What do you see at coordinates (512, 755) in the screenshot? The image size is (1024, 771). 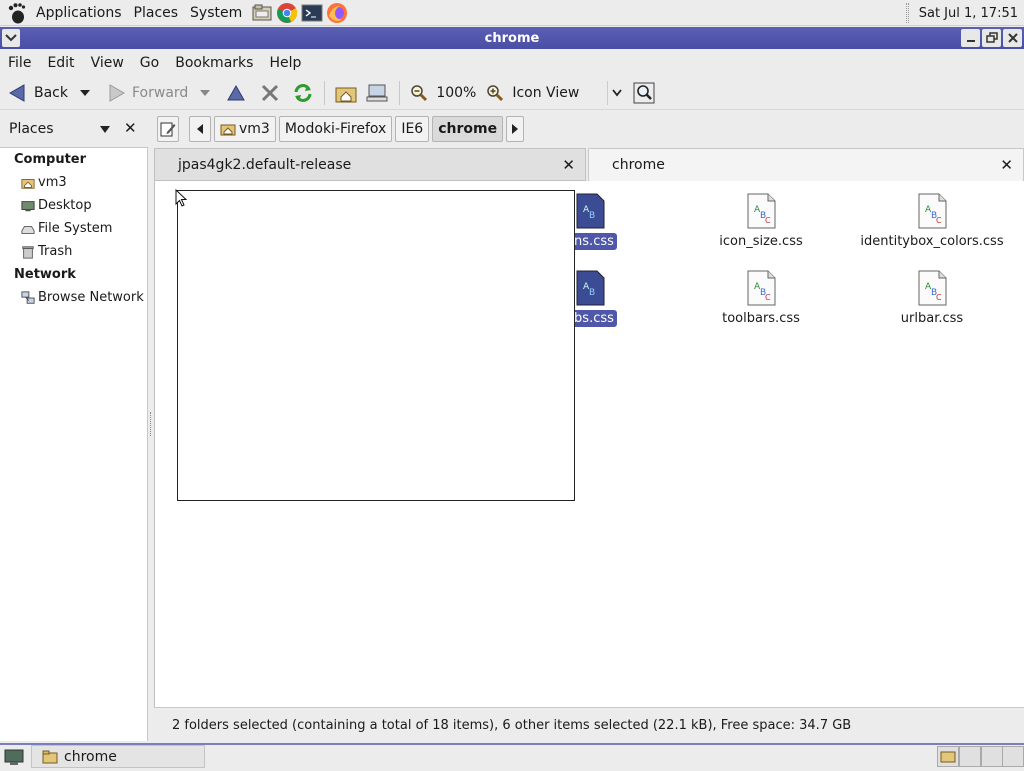 I see `bottom-panel: chrome` at bounding box center [512, 755].